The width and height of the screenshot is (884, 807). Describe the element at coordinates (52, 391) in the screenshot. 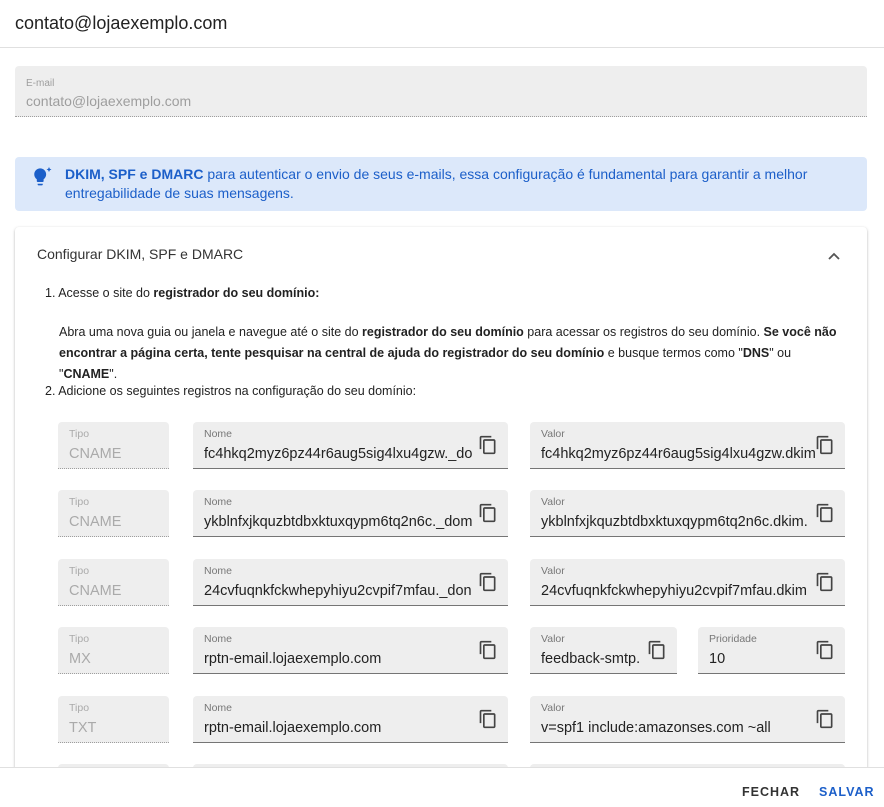

I see `step-2-number: 2.` at that location.